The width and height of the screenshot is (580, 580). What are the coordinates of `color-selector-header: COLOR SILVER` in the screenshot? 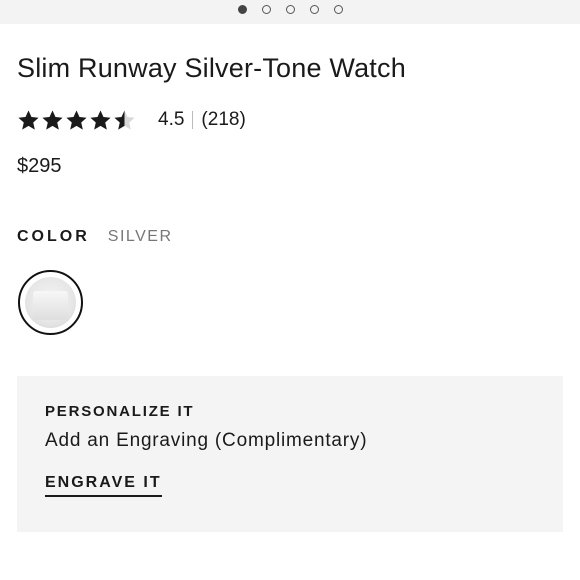 It's located at (95, 237).